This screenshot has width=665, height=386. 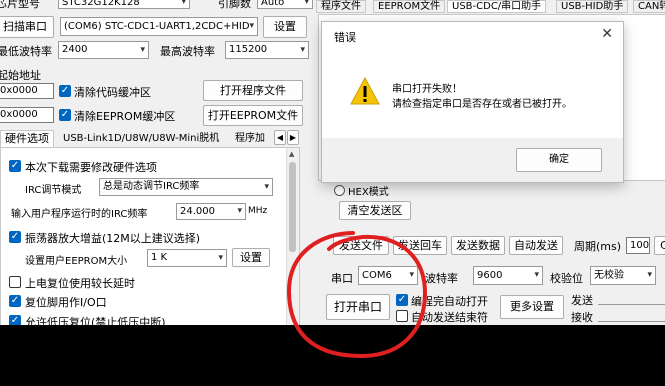 I want to click on clear-eeprom-checkbox: ✓, so click(x=65, y=115).